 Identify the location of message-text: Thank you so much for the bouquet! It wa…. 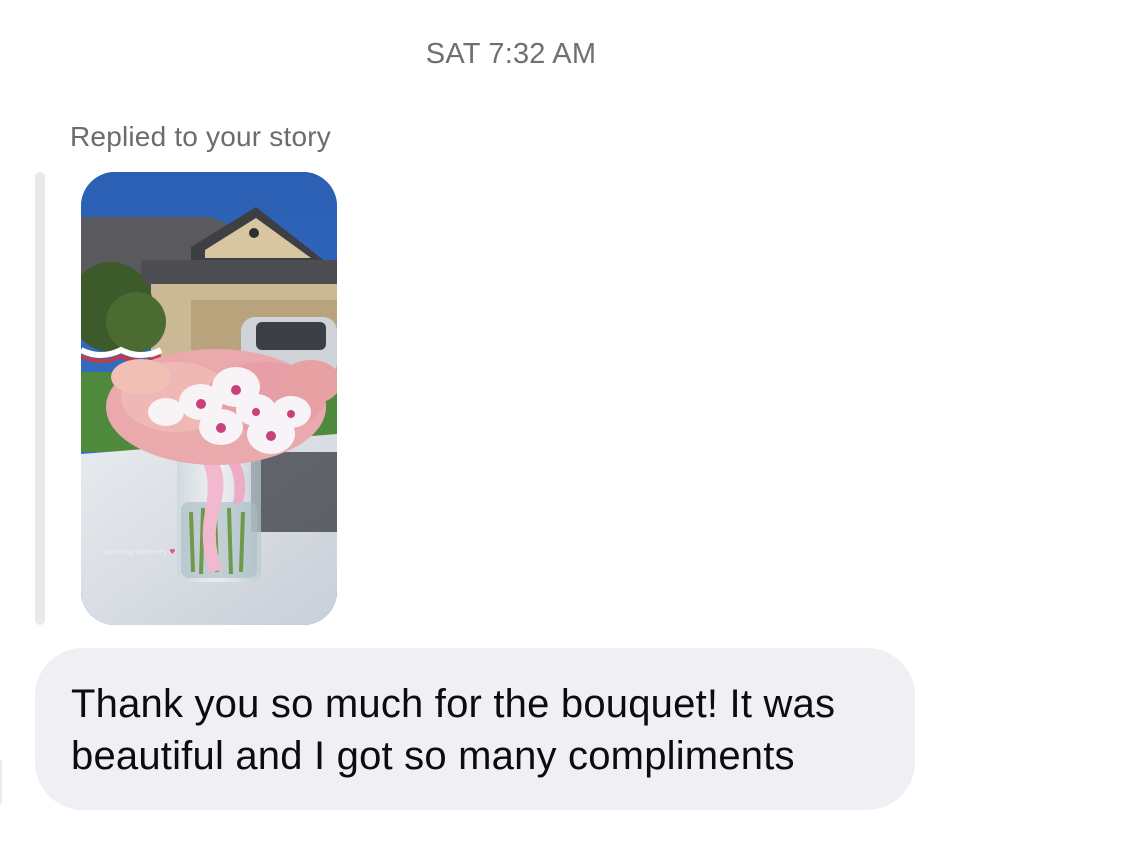
(453, 730).